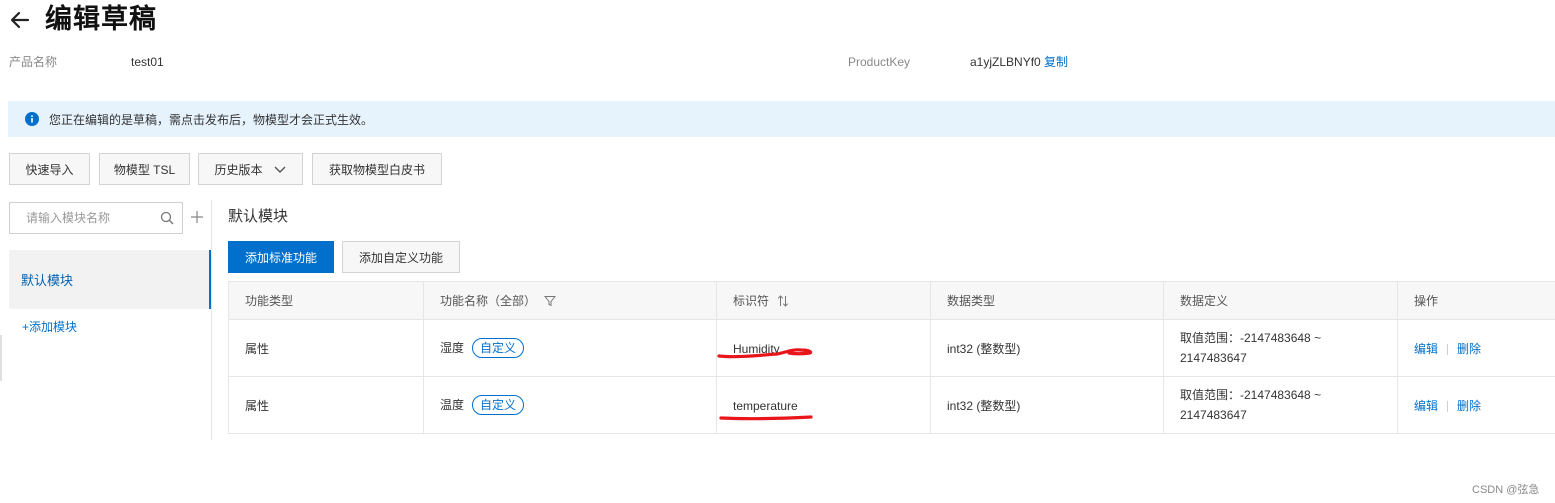 The width and height of the screenshot is (1555, 503). I want to click on product-key-label: ProductKey, so click(879, 62).